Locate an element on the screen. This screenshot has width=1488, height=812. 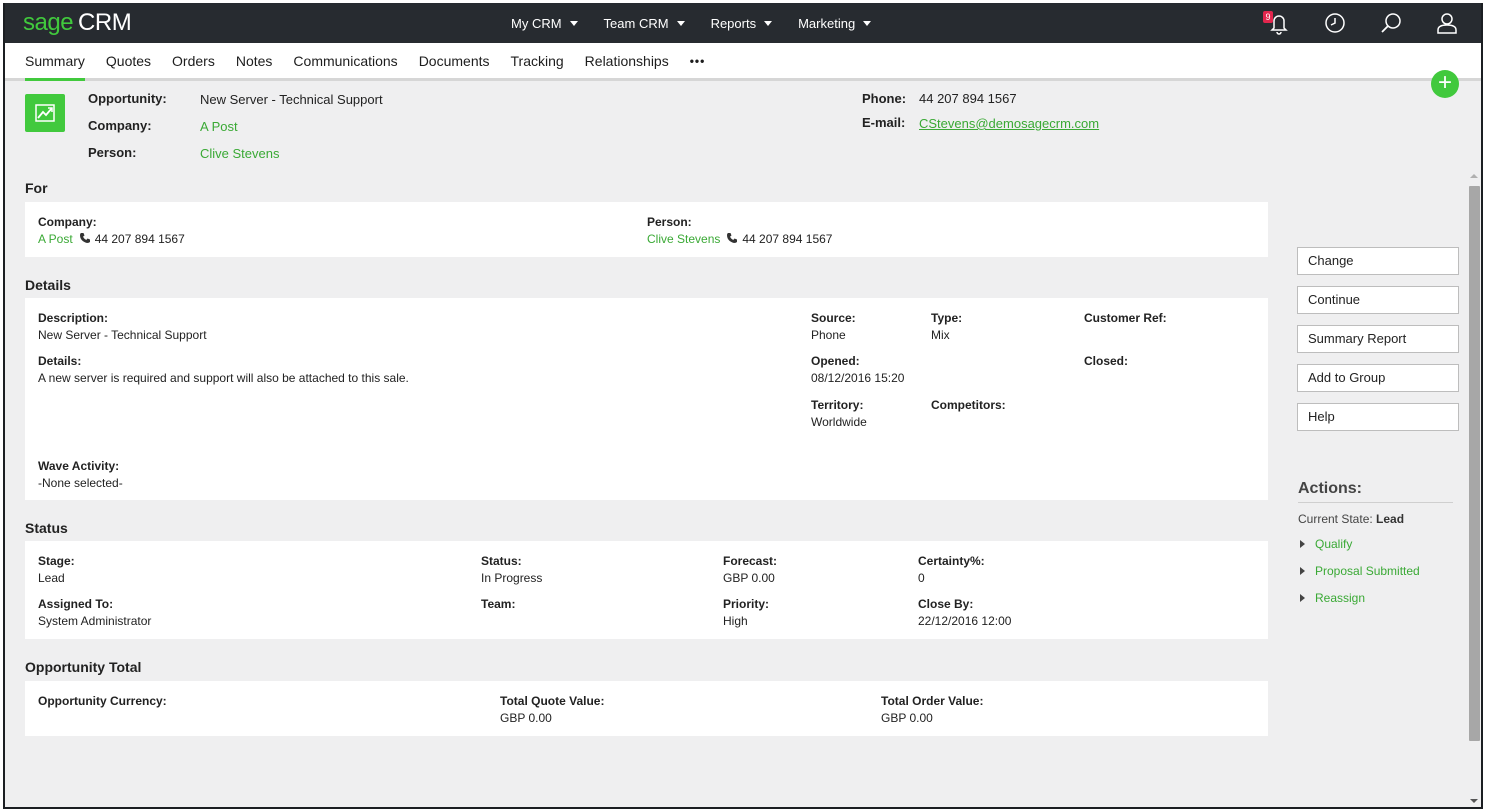
phone-icon is located at coordinates (84, 238).